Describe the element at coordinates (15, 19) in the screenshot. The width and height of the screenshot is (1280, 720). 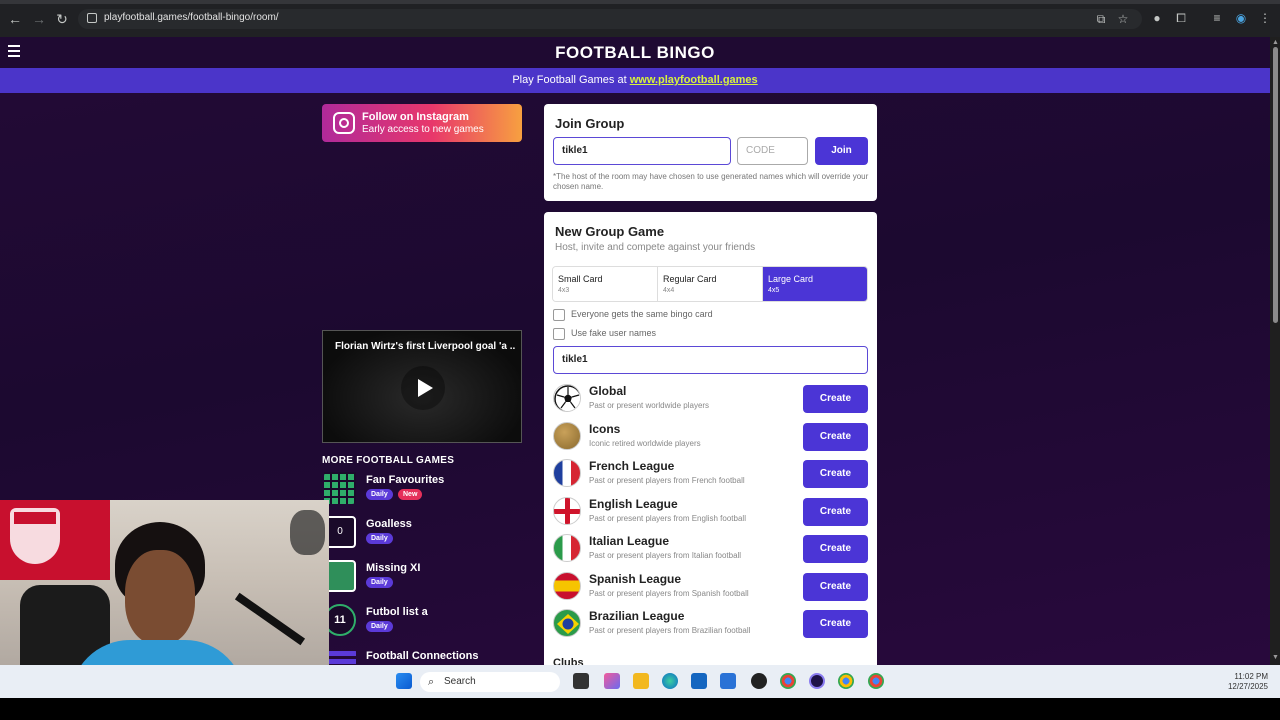
I see `back-icon: ←` at that location.